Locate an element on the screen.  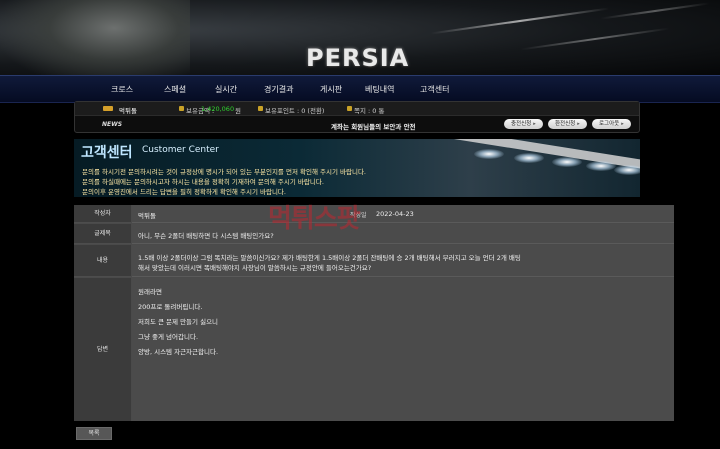
title-label-cell: 글제목 is located at coordinates (102, 234).